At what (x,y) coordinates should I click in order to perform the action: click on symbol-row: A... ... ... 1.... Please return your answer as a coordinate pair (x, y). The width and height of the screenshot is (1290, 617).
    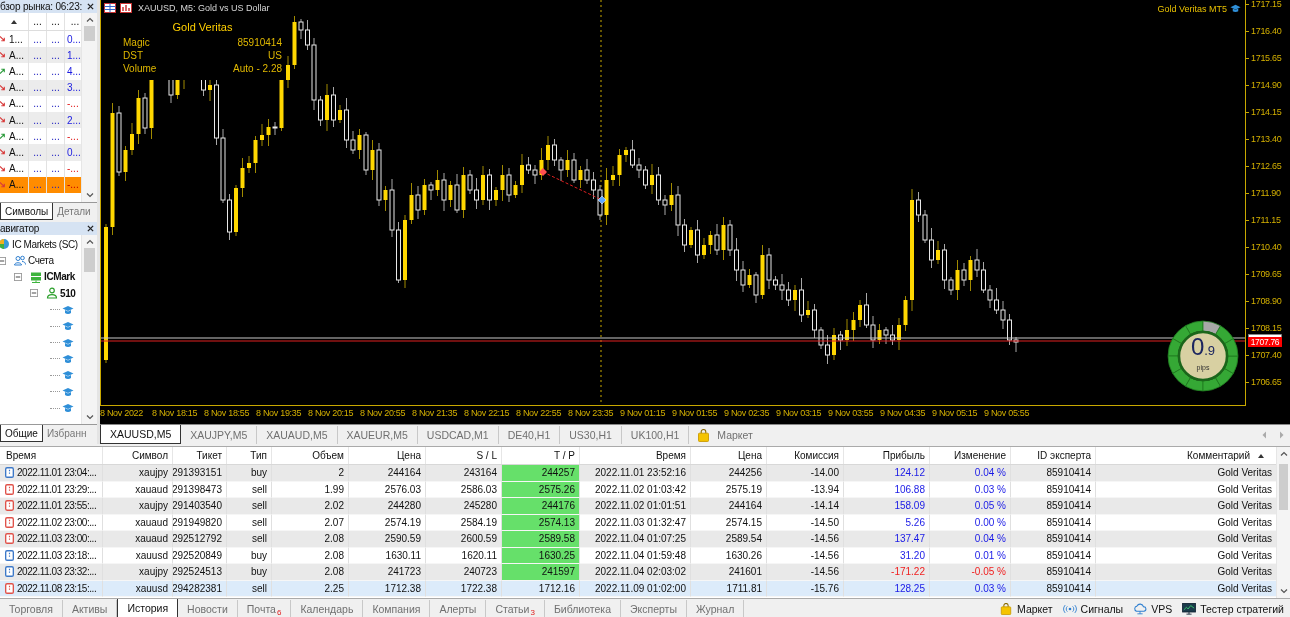
    Looking at the image, I should click on (40, 55).